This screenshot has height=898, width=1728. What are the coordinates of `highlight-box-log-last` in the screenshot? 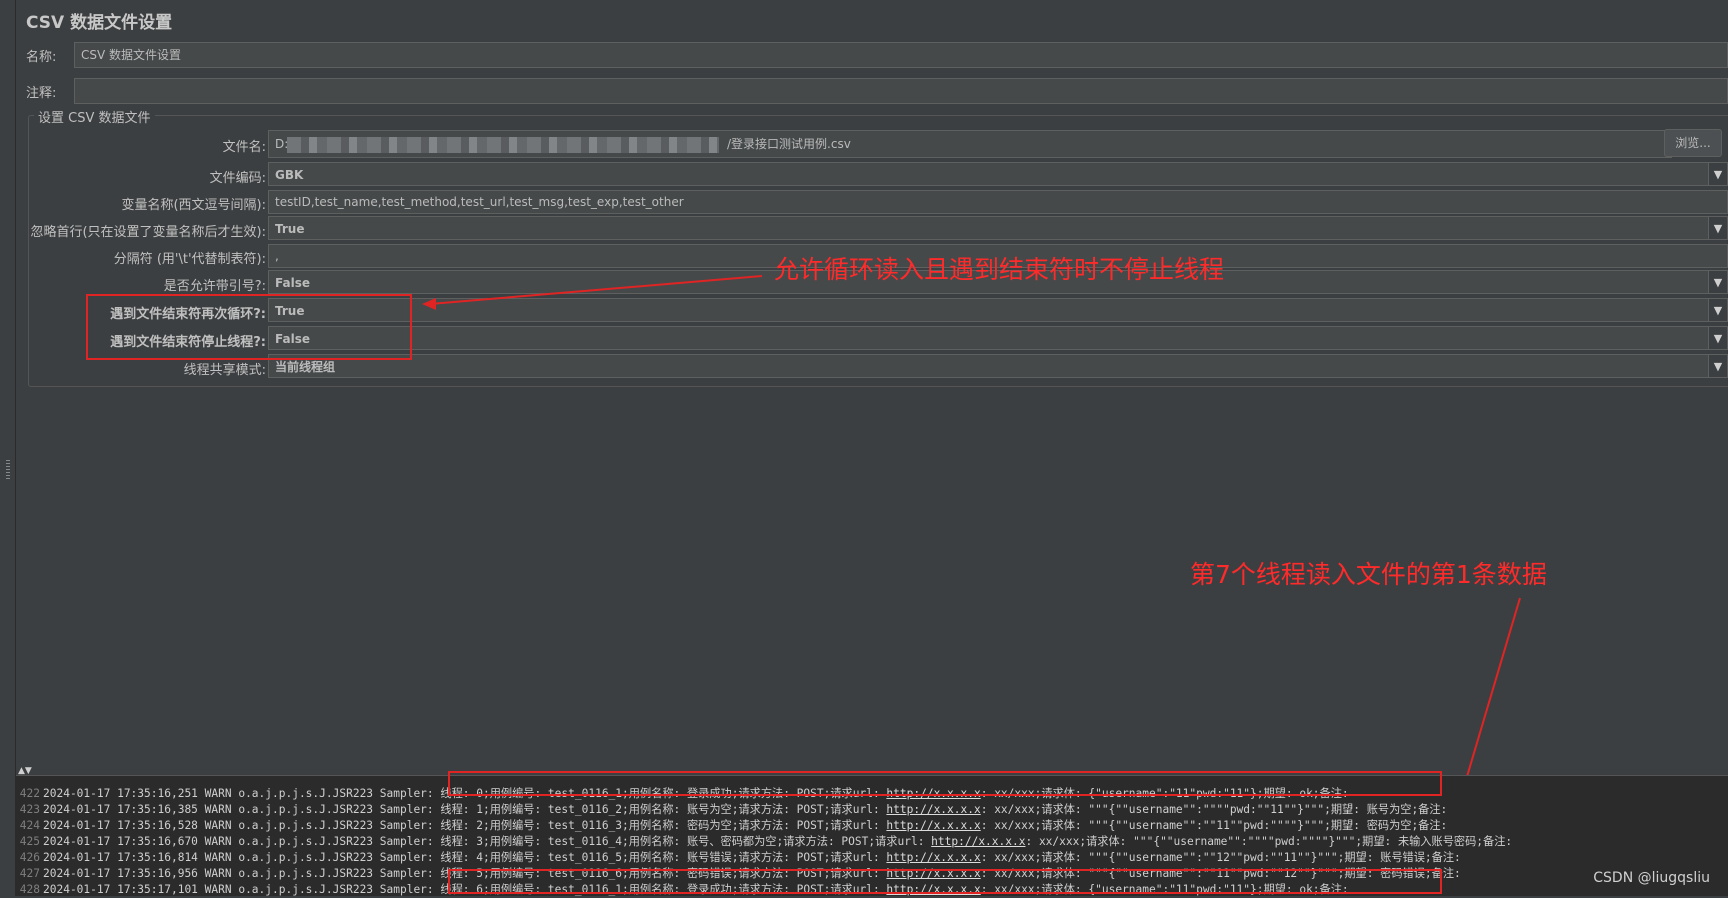 It's located at (945, 881).